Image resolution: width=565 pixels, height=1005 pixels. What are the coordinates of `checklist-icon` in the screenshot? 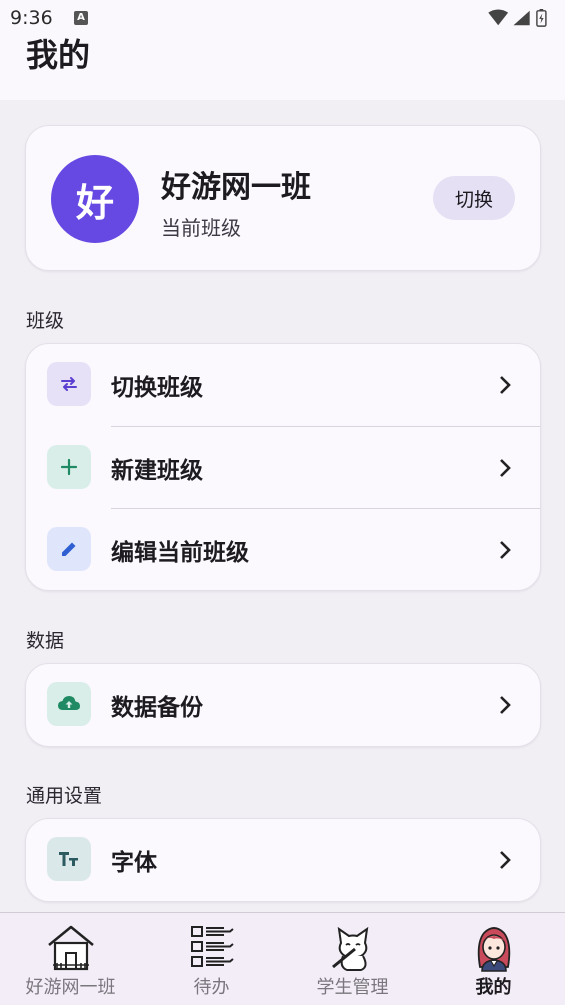 It's located at (212, 946).